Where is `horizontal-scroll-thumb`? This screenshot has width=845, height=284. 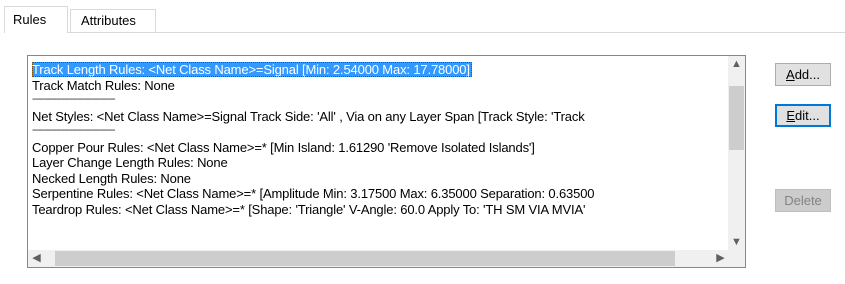
horizontal-scroll-thumb is located at coordinates (365, 258).